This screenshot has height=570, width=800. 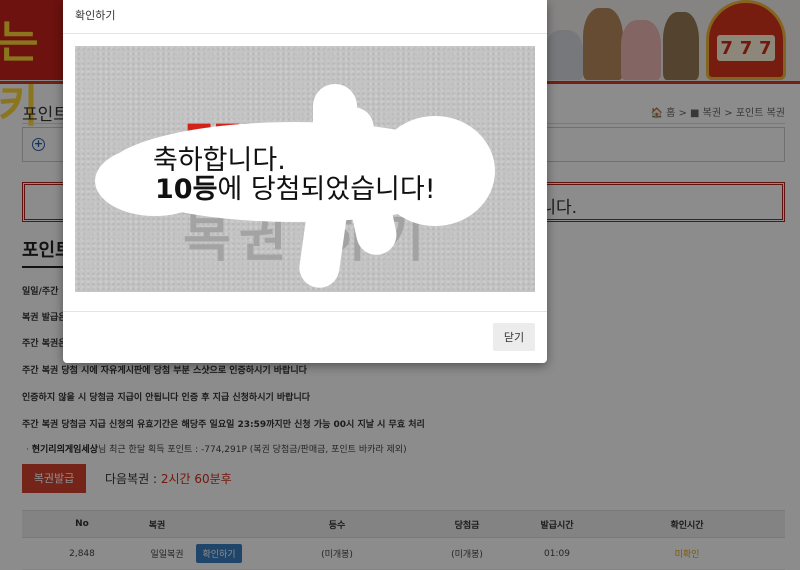 I want to click on modal-title: 확인하기, so click(x=95, y=15).